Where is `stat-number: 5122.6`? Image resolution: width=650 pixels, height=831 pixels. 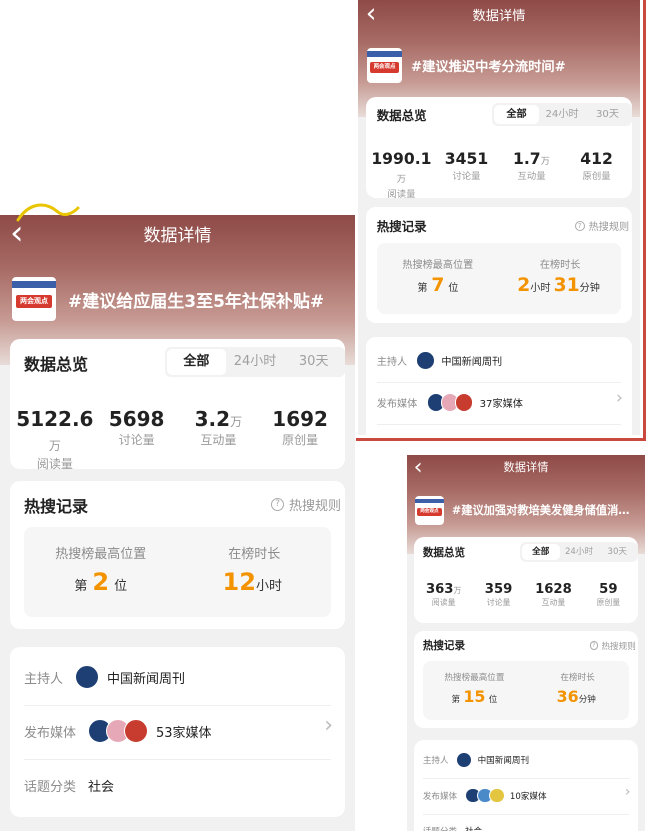
stat-number: 5122.6 is located at coordinates (55, 419).